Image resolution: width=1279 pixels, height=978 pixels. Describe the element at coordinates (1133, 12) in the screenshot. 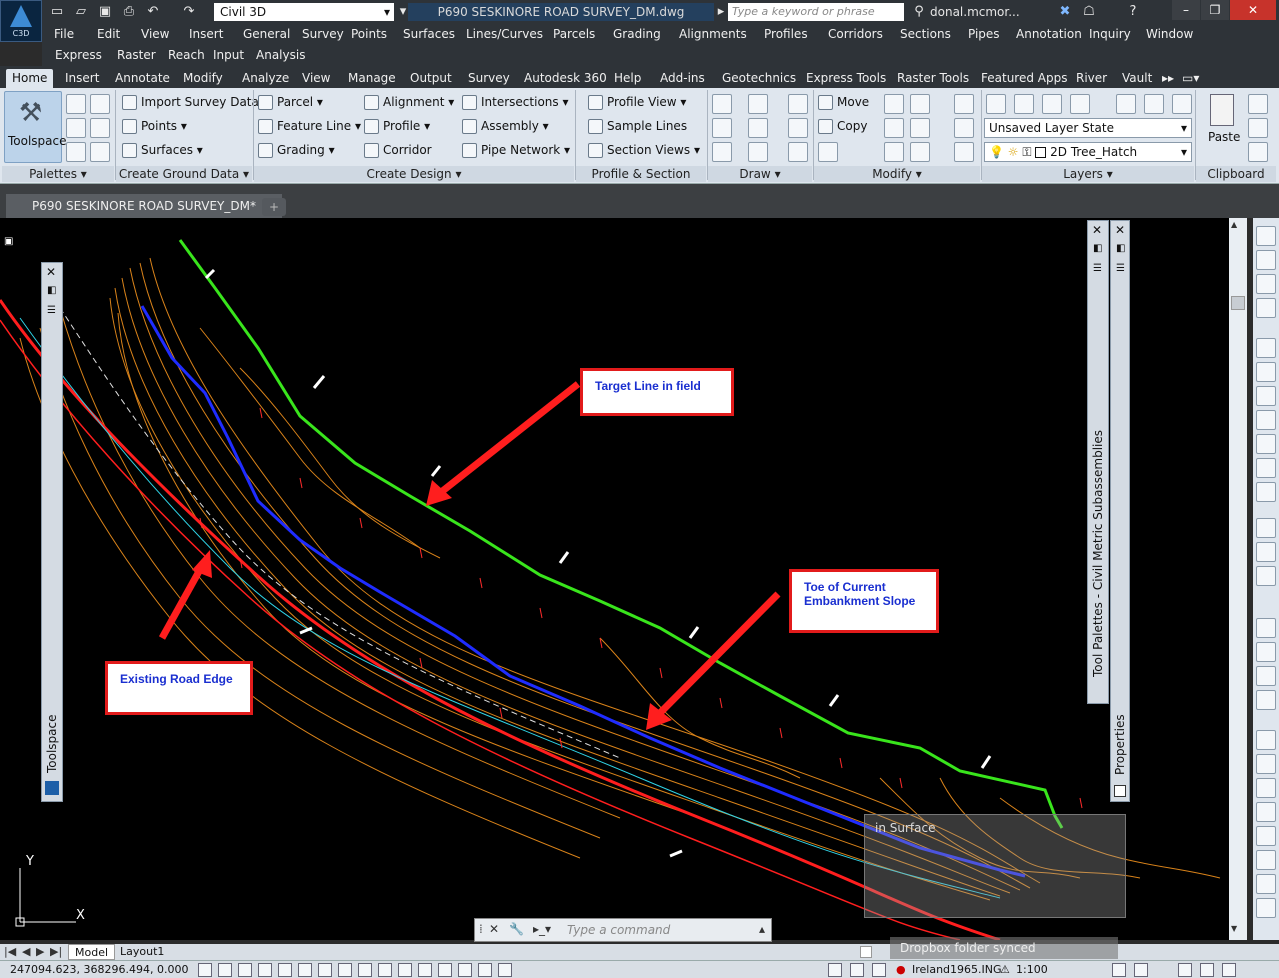

I see `help-icon: ?` at that location.